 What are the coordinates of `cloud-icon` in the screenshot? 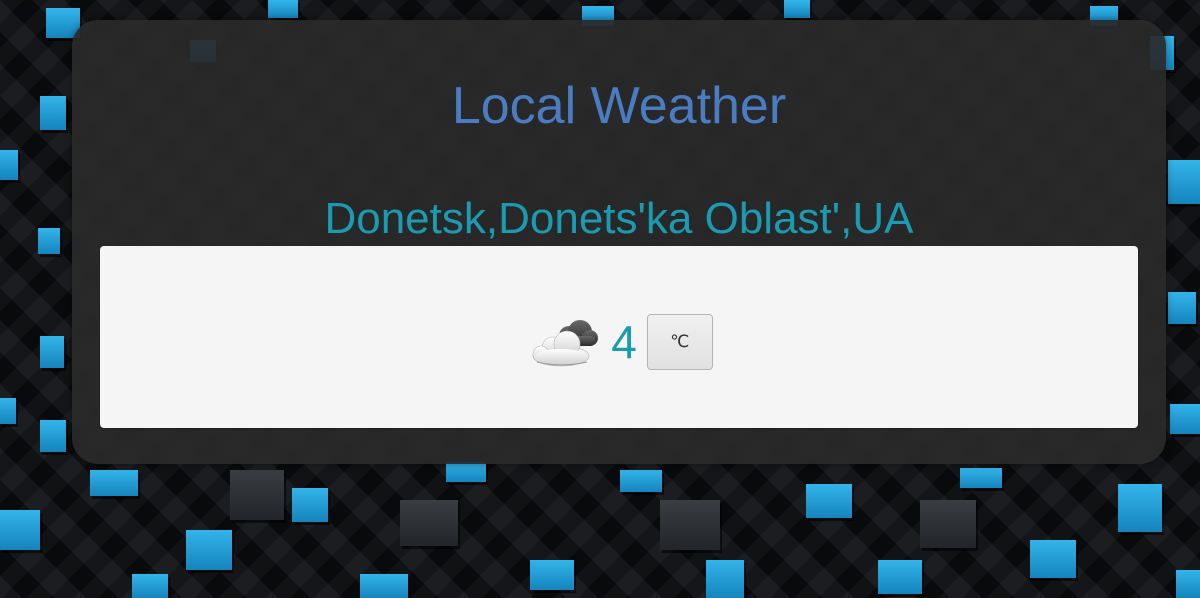 It's located at (565, 343).